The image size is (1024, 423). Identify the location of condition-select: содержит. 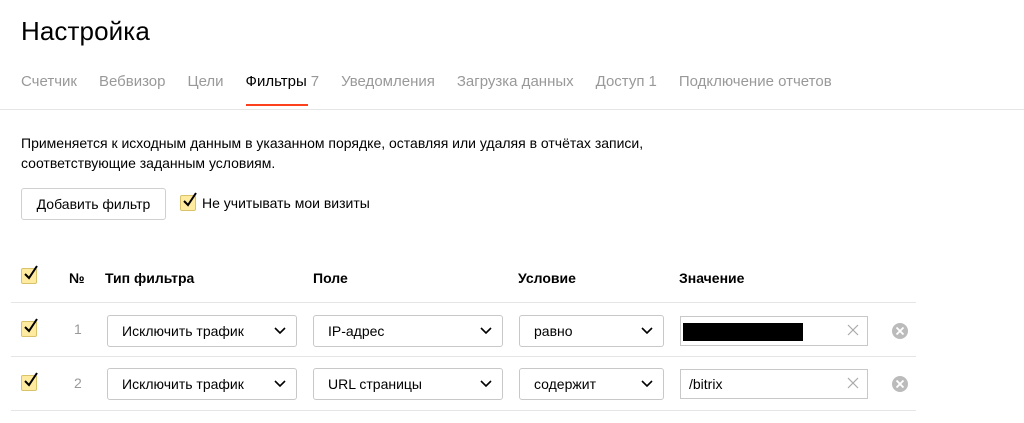
(591, 384).